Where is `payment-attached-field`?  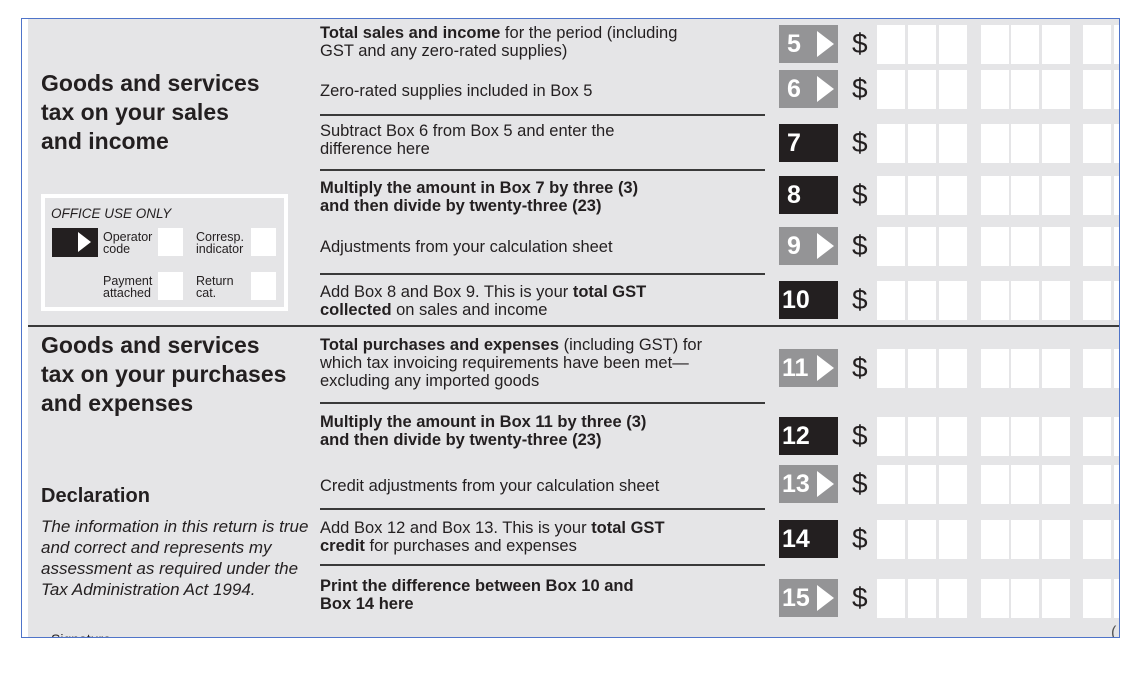 payment-attached-field is located at coordinates (170, 286).